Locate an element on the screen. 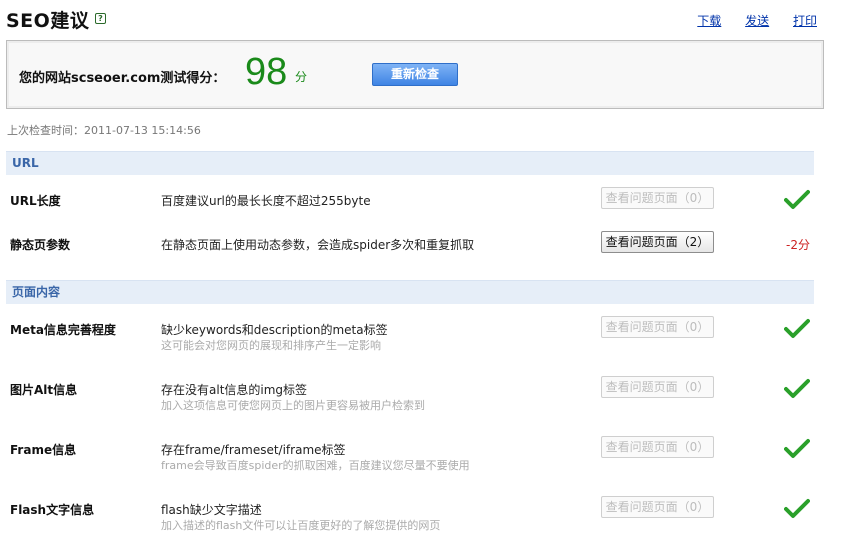 The width and height of the screenshot is (841, 542). row-name: Meta信息完善程度 is located at coordinates (63, 330).